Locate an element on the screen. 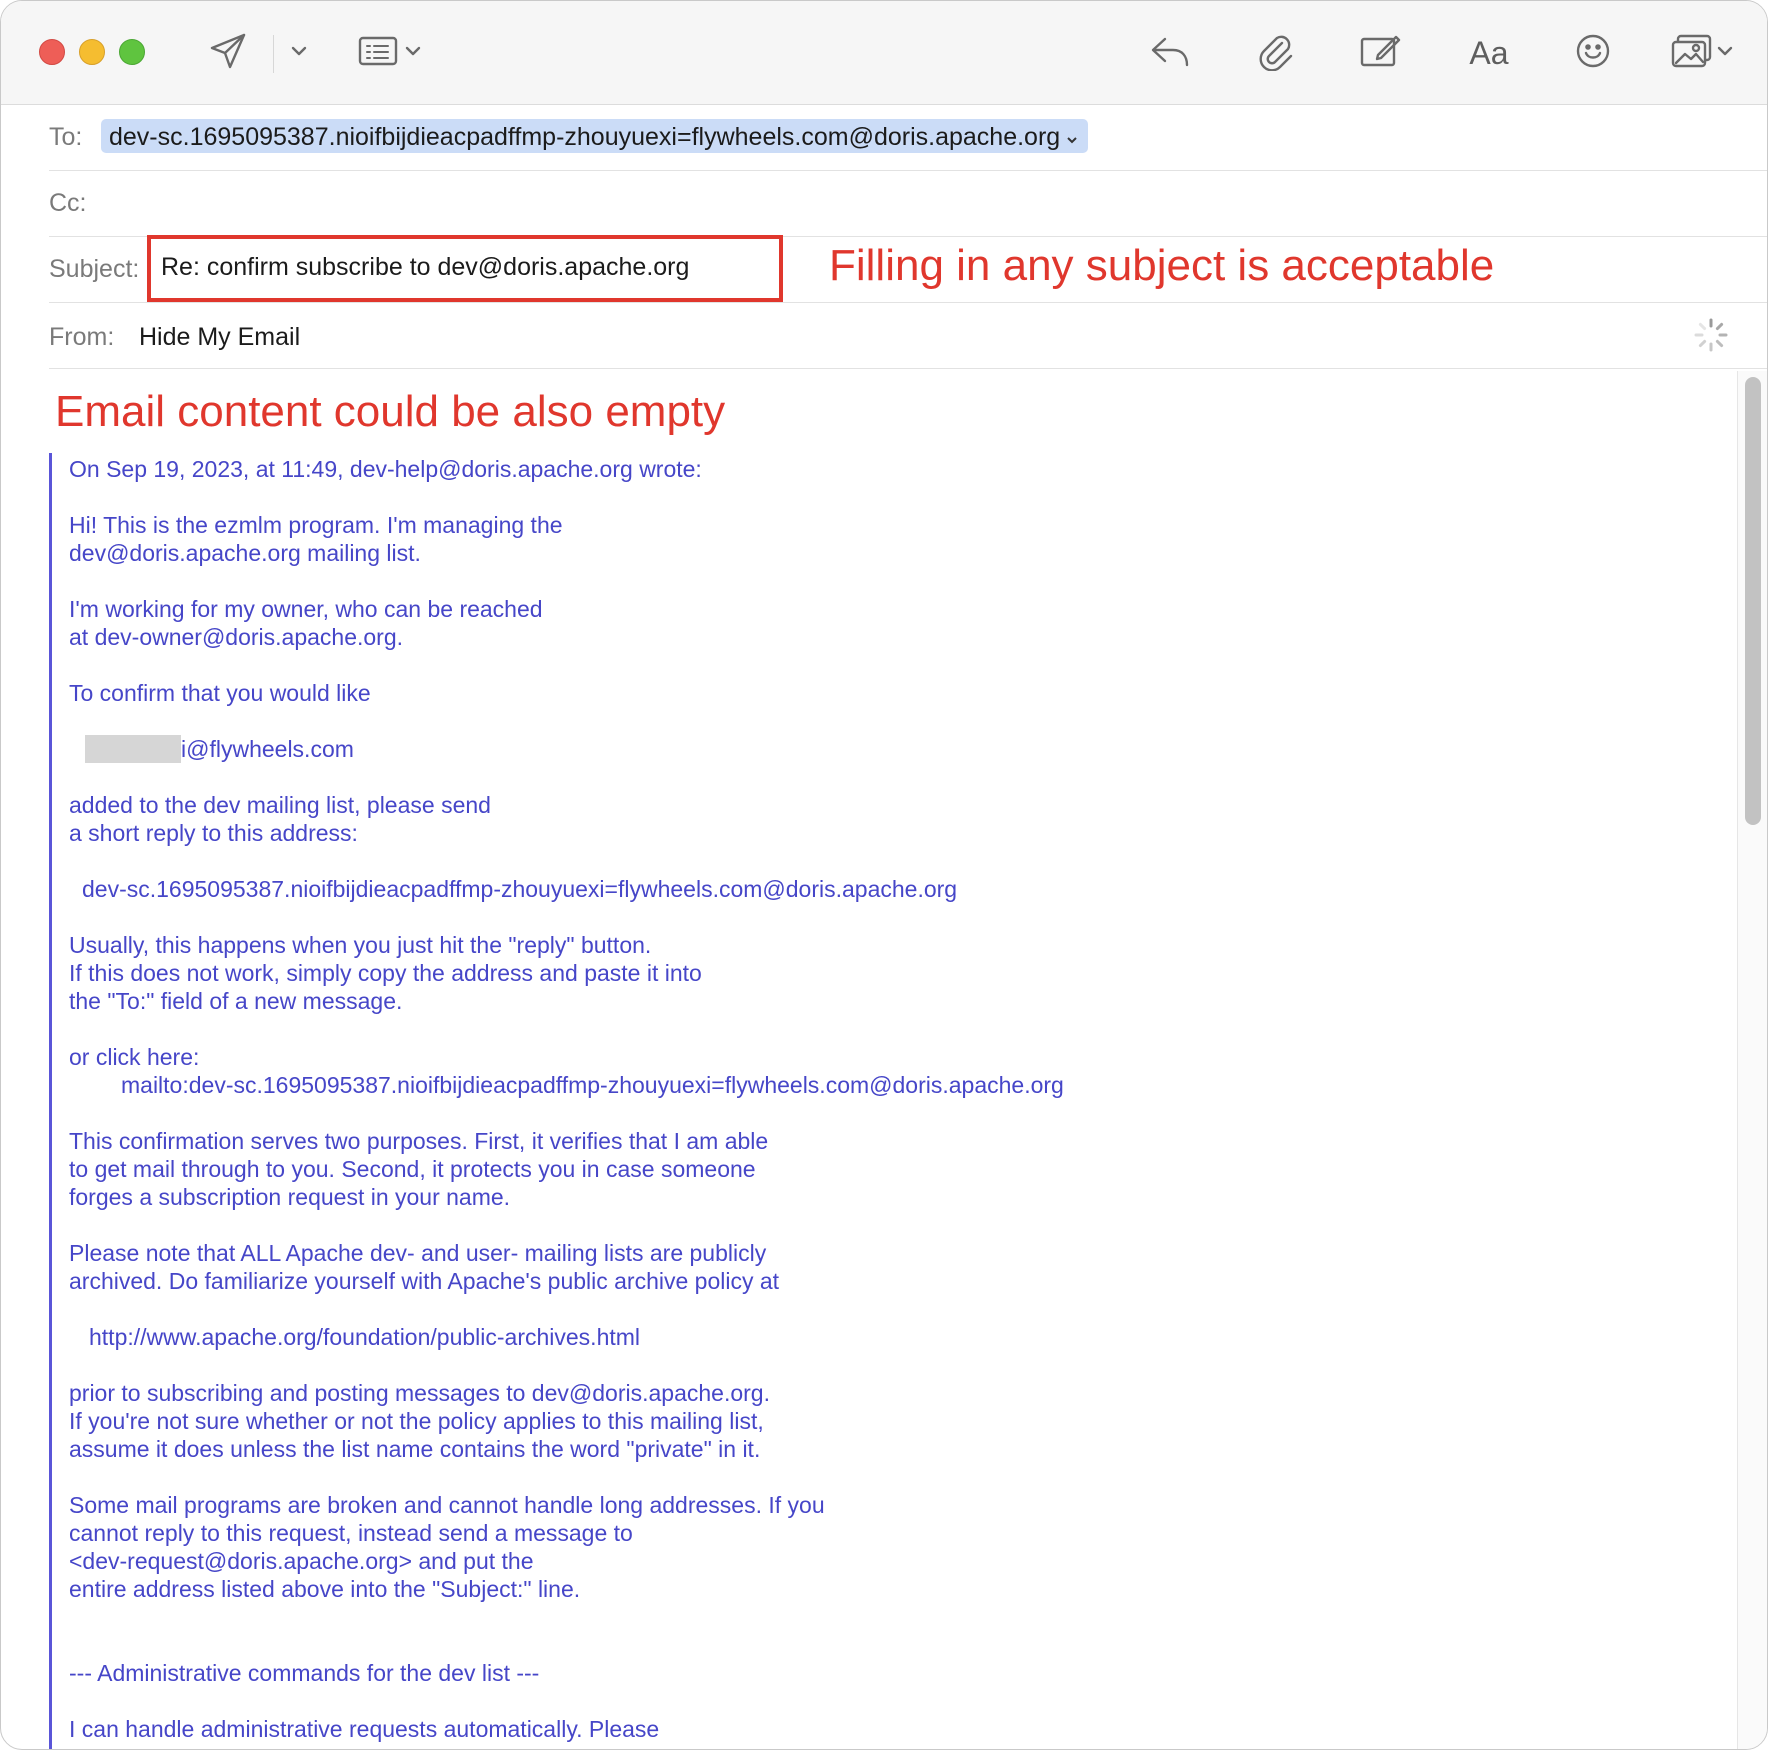 The height and width of the screenshot is (1750, 1768). from-label: From: is located at coordinates (82, 337).